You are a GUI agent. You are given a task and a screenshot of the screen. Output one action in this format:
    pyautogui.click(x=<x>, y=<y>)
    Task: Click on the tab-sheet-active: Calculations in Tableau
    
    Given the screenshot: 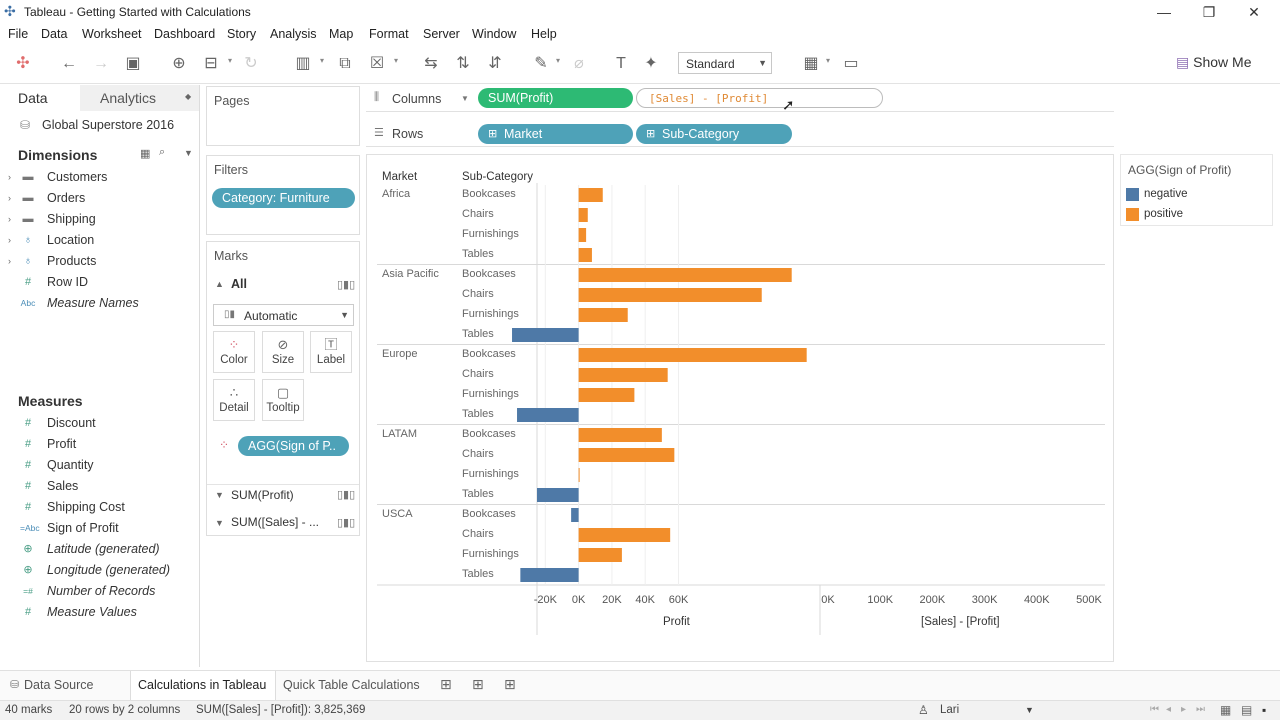 What is the action you would take?
    pyautogui.click(x=203, y=685)
    